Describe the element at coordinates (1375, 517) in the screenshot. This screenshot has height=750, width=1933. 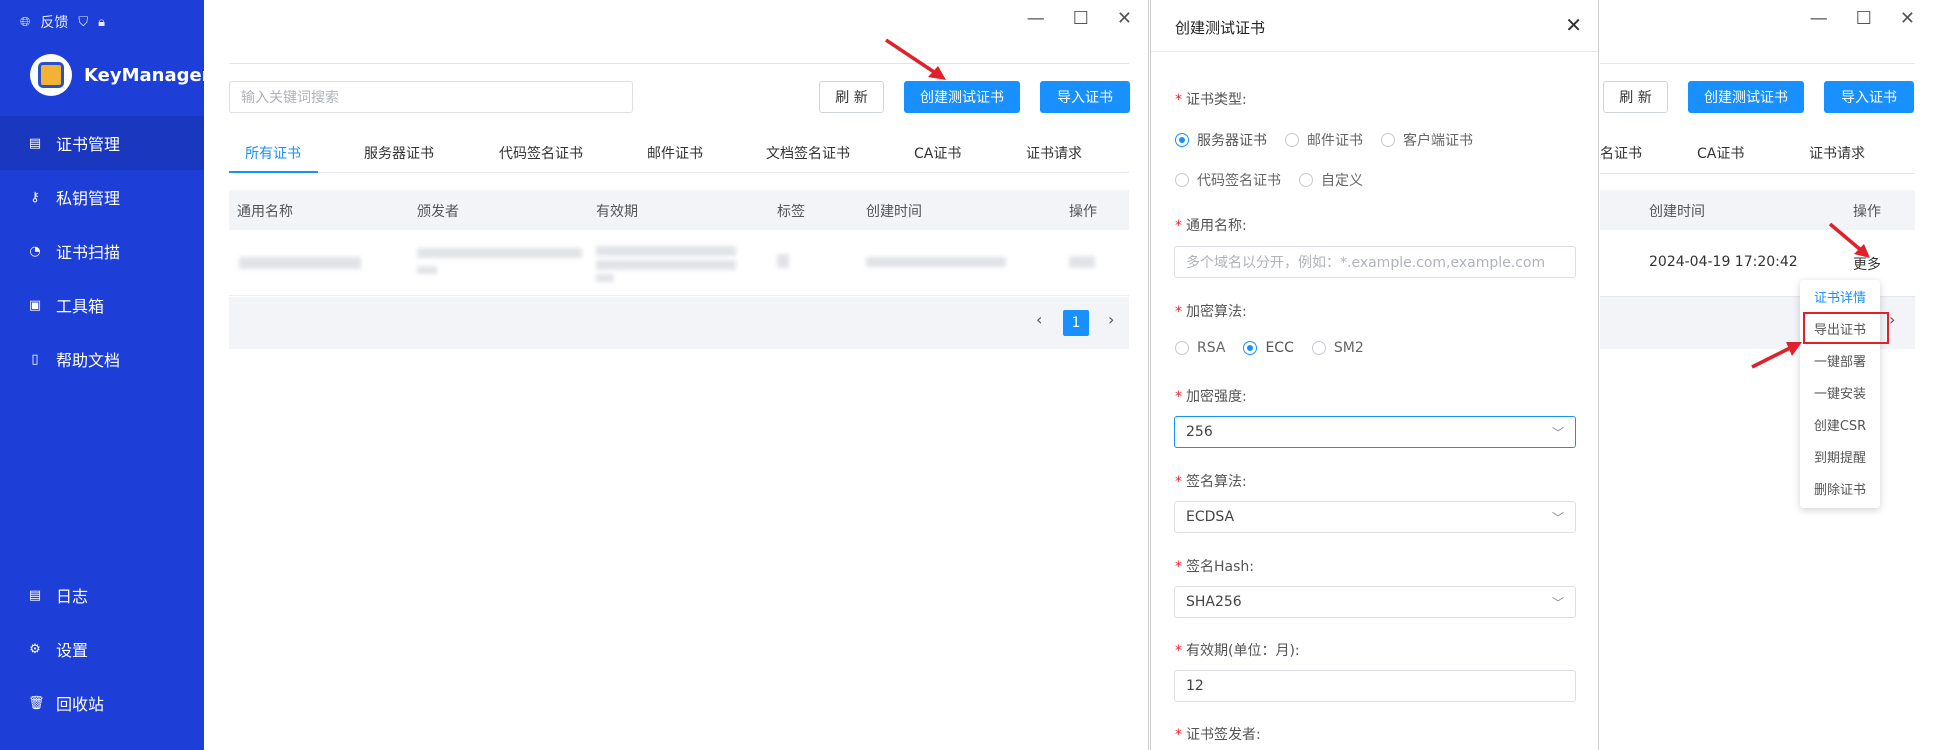
I see `sign-algo-select: ECDSA ﹀` at that location.